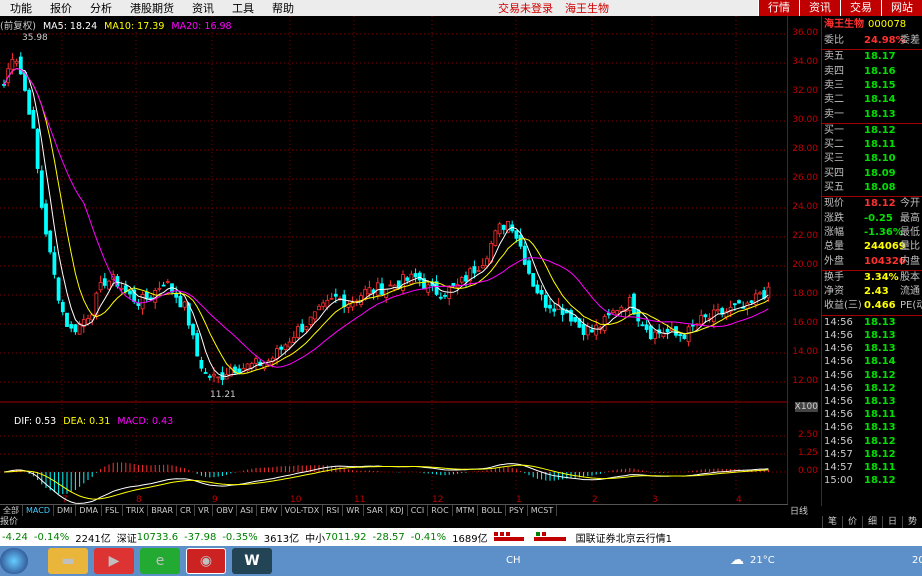  I want to click on quote-bottom-tab: 势, so click(912, 522).